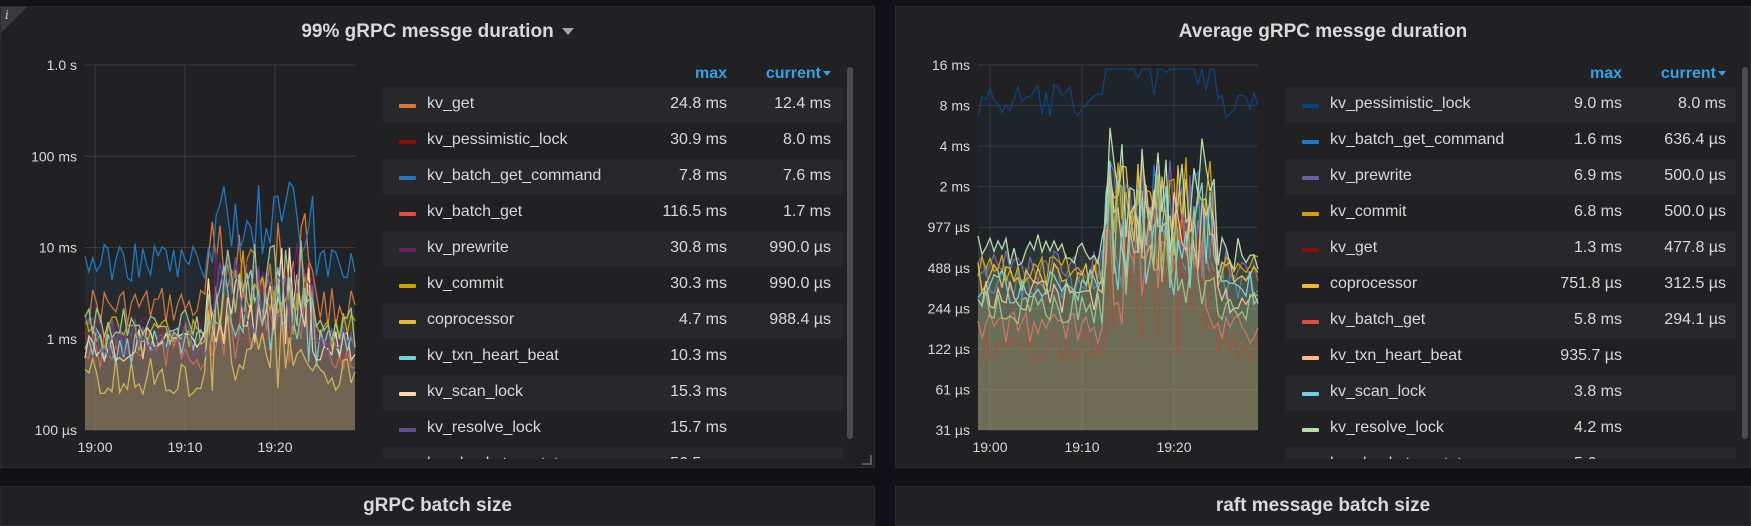 The width and height of the screenshot is (1751, 526). Describe the element at coordinates (952, 389) in the screenshot. I see `y-tick-label: 61 µs` at that location.